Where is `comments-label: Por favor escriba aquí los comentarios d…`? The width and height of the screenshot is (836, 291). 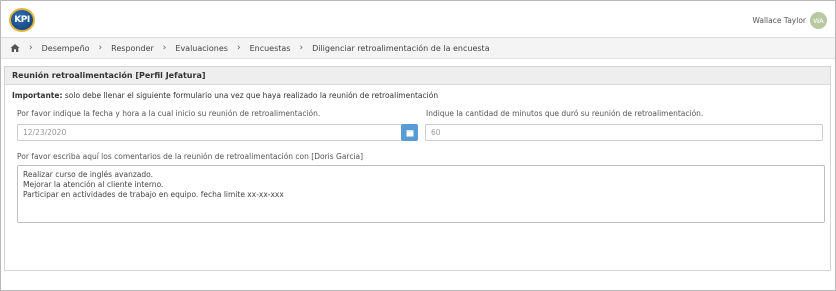 comments-label: Por favor escriba aquí los comentarios d… is located at coordinates (190, 156).